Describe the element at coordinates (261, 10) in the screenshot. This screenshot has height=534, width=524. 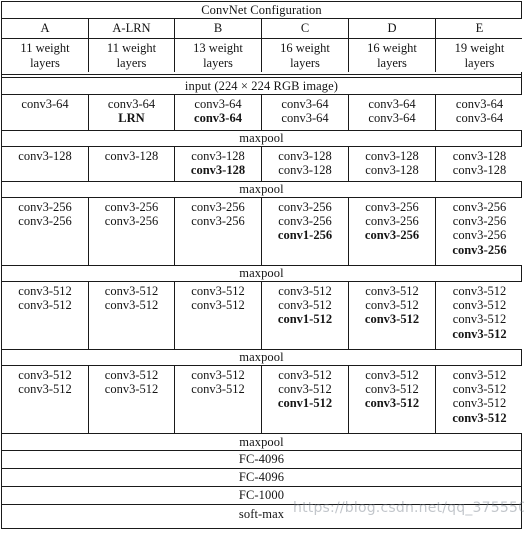
I see `table-title-row: ConvNet Configuration` at that location.